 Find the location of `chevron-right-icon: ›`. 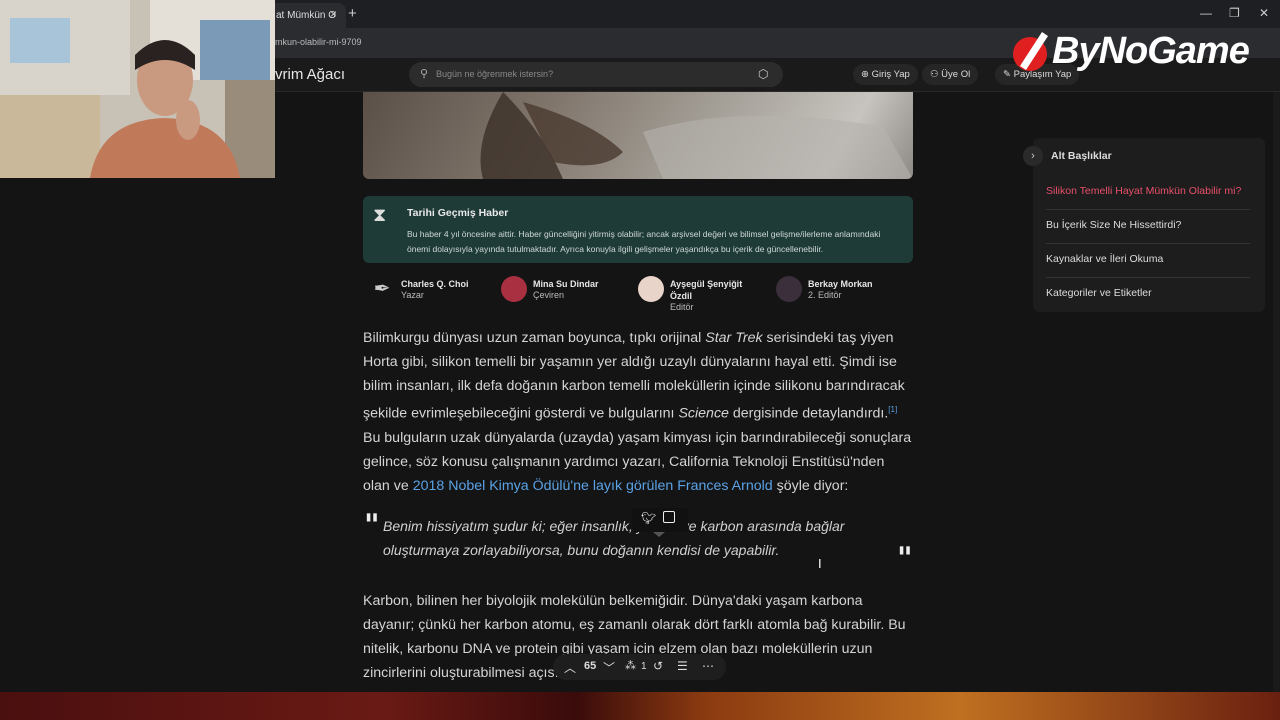

chevron-right-icon: › is located at coordinates (1033, 156).